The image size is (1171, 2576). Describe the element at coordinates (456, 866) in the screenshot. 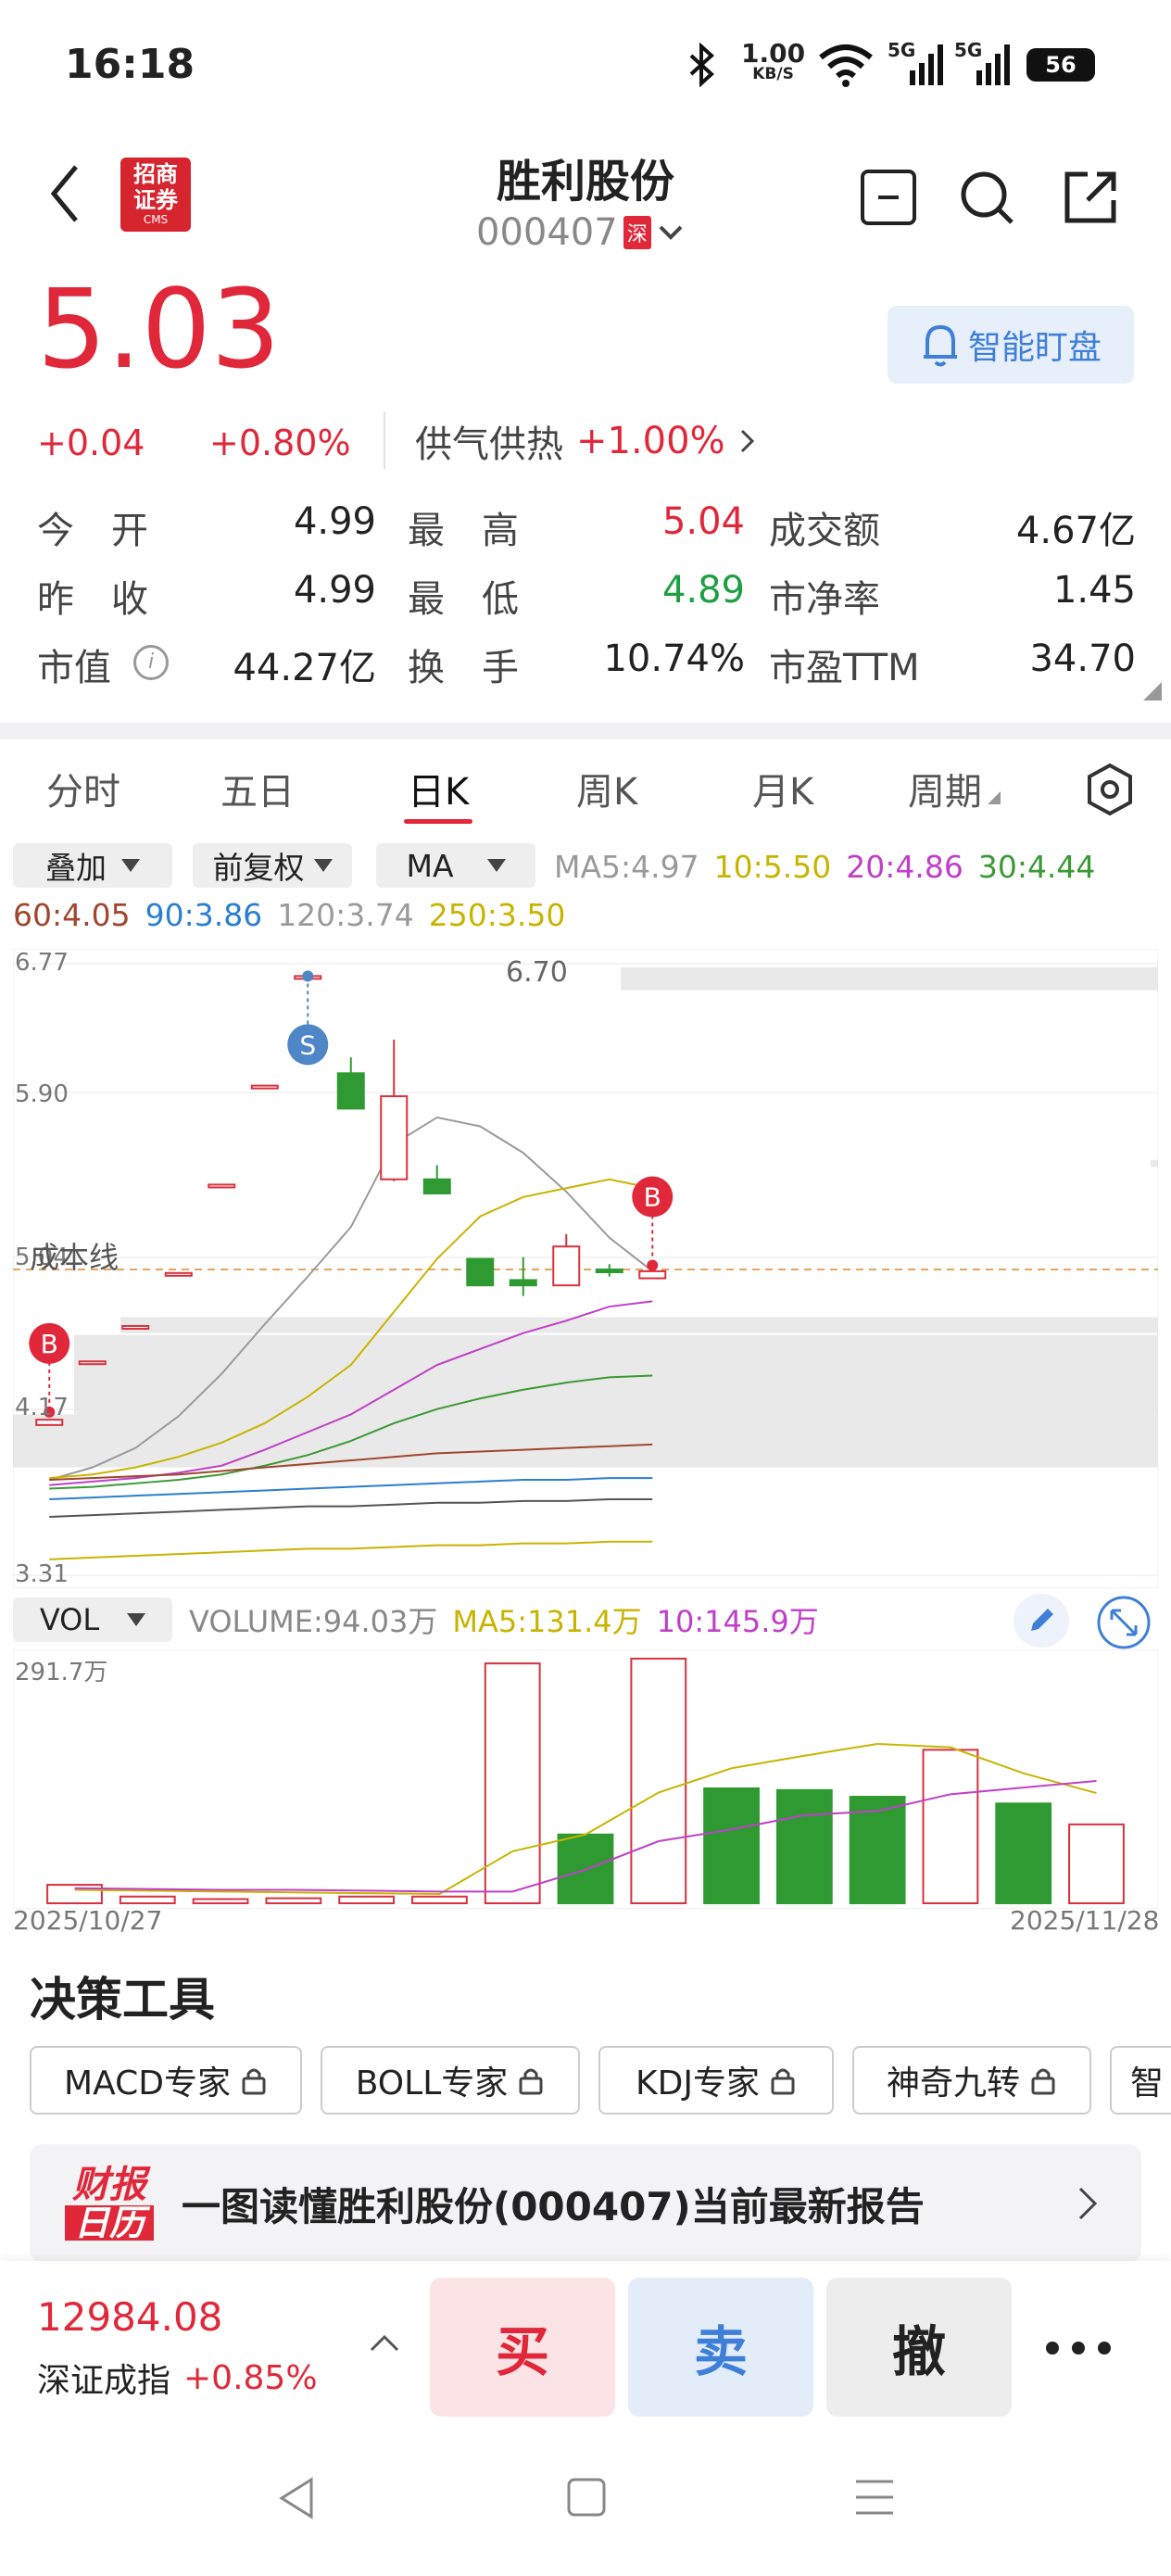

I see `indicator-dropdown: MA` at that location.